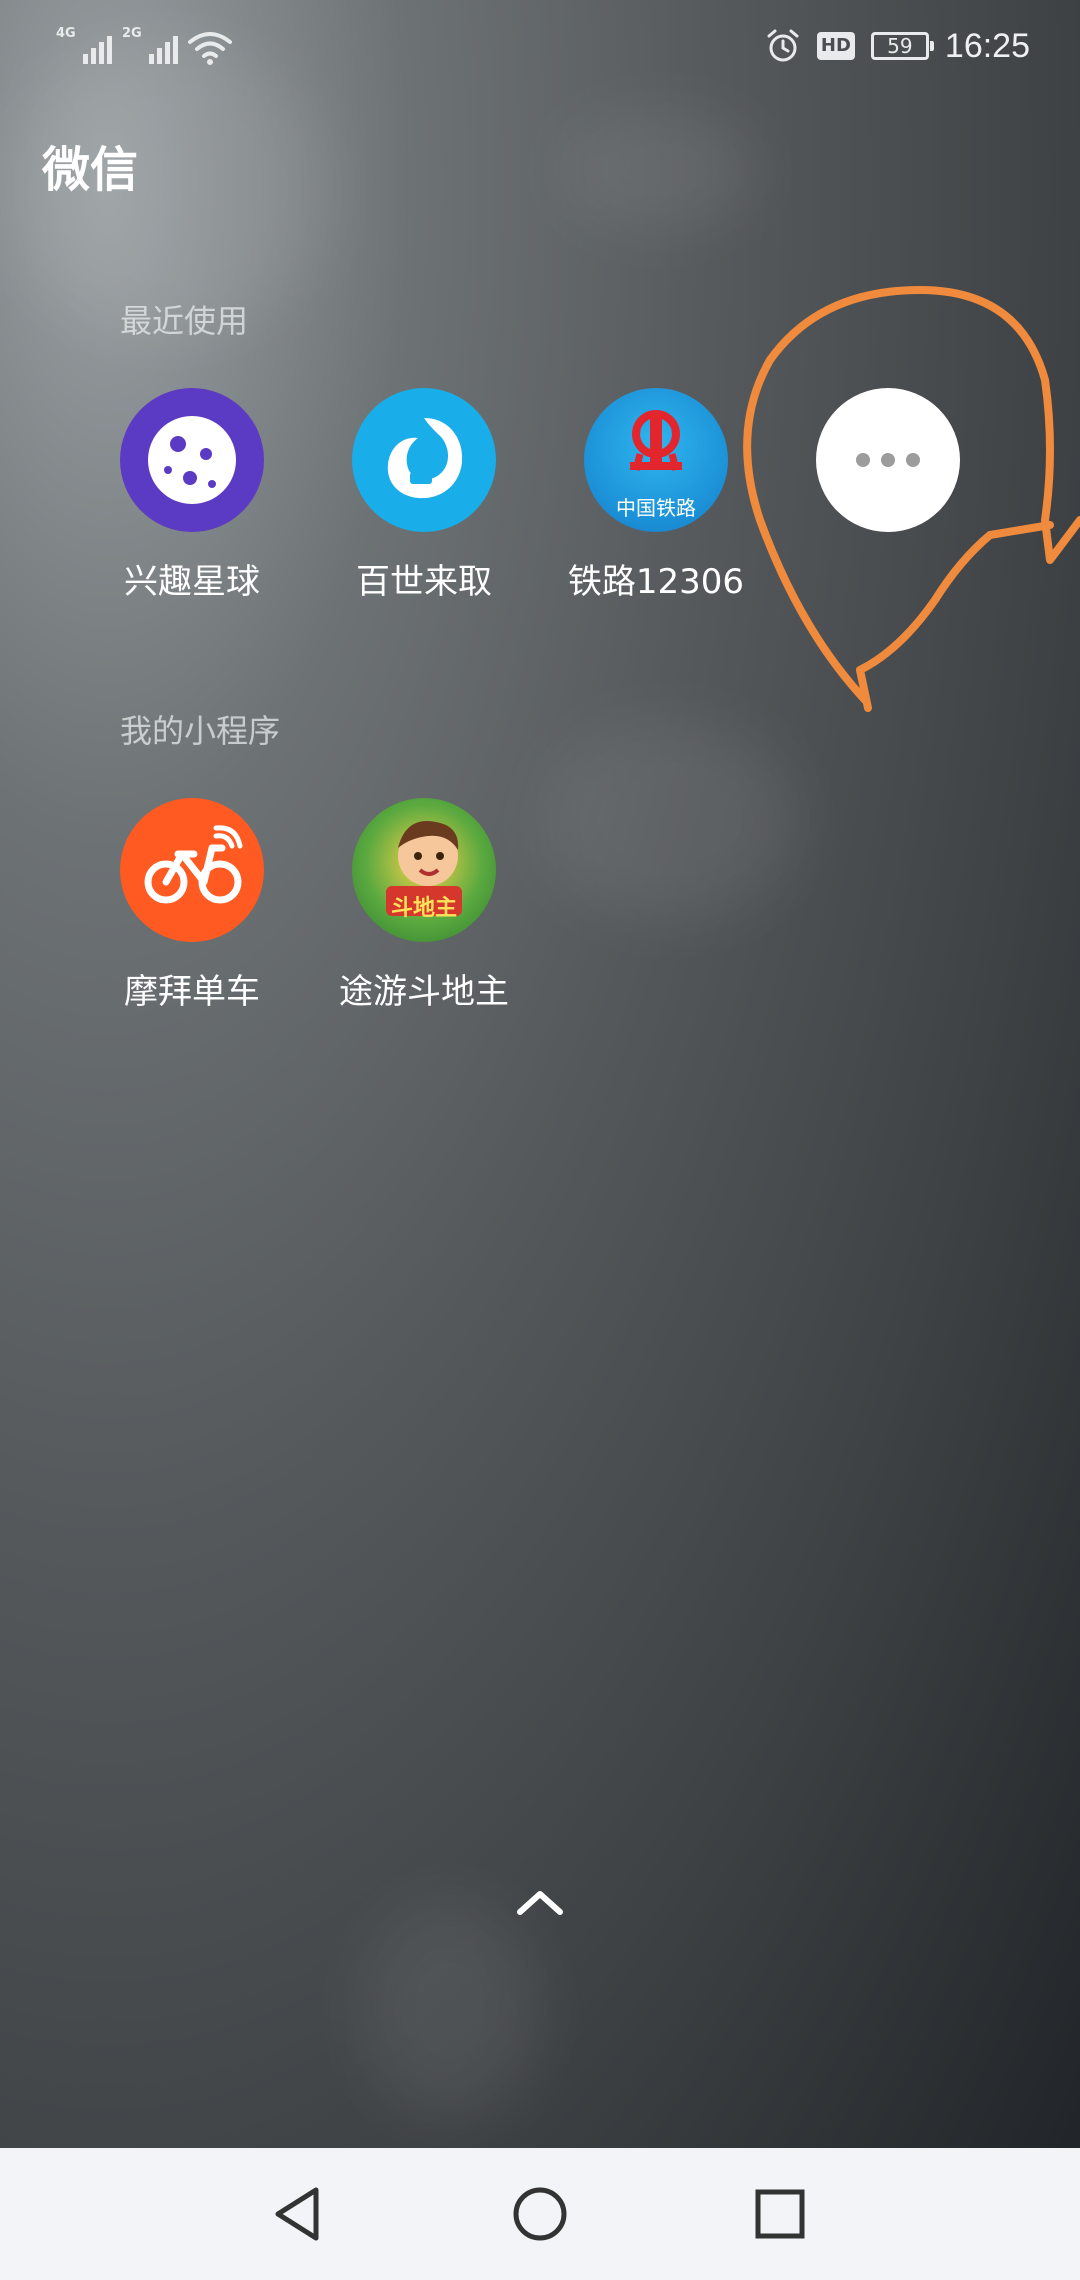 This screenshot has height=2280, width=1080. What do you see at coordinates (90, 170) in the screenshot?
I see `page-title: 微信` at bounding box center [90, 170].